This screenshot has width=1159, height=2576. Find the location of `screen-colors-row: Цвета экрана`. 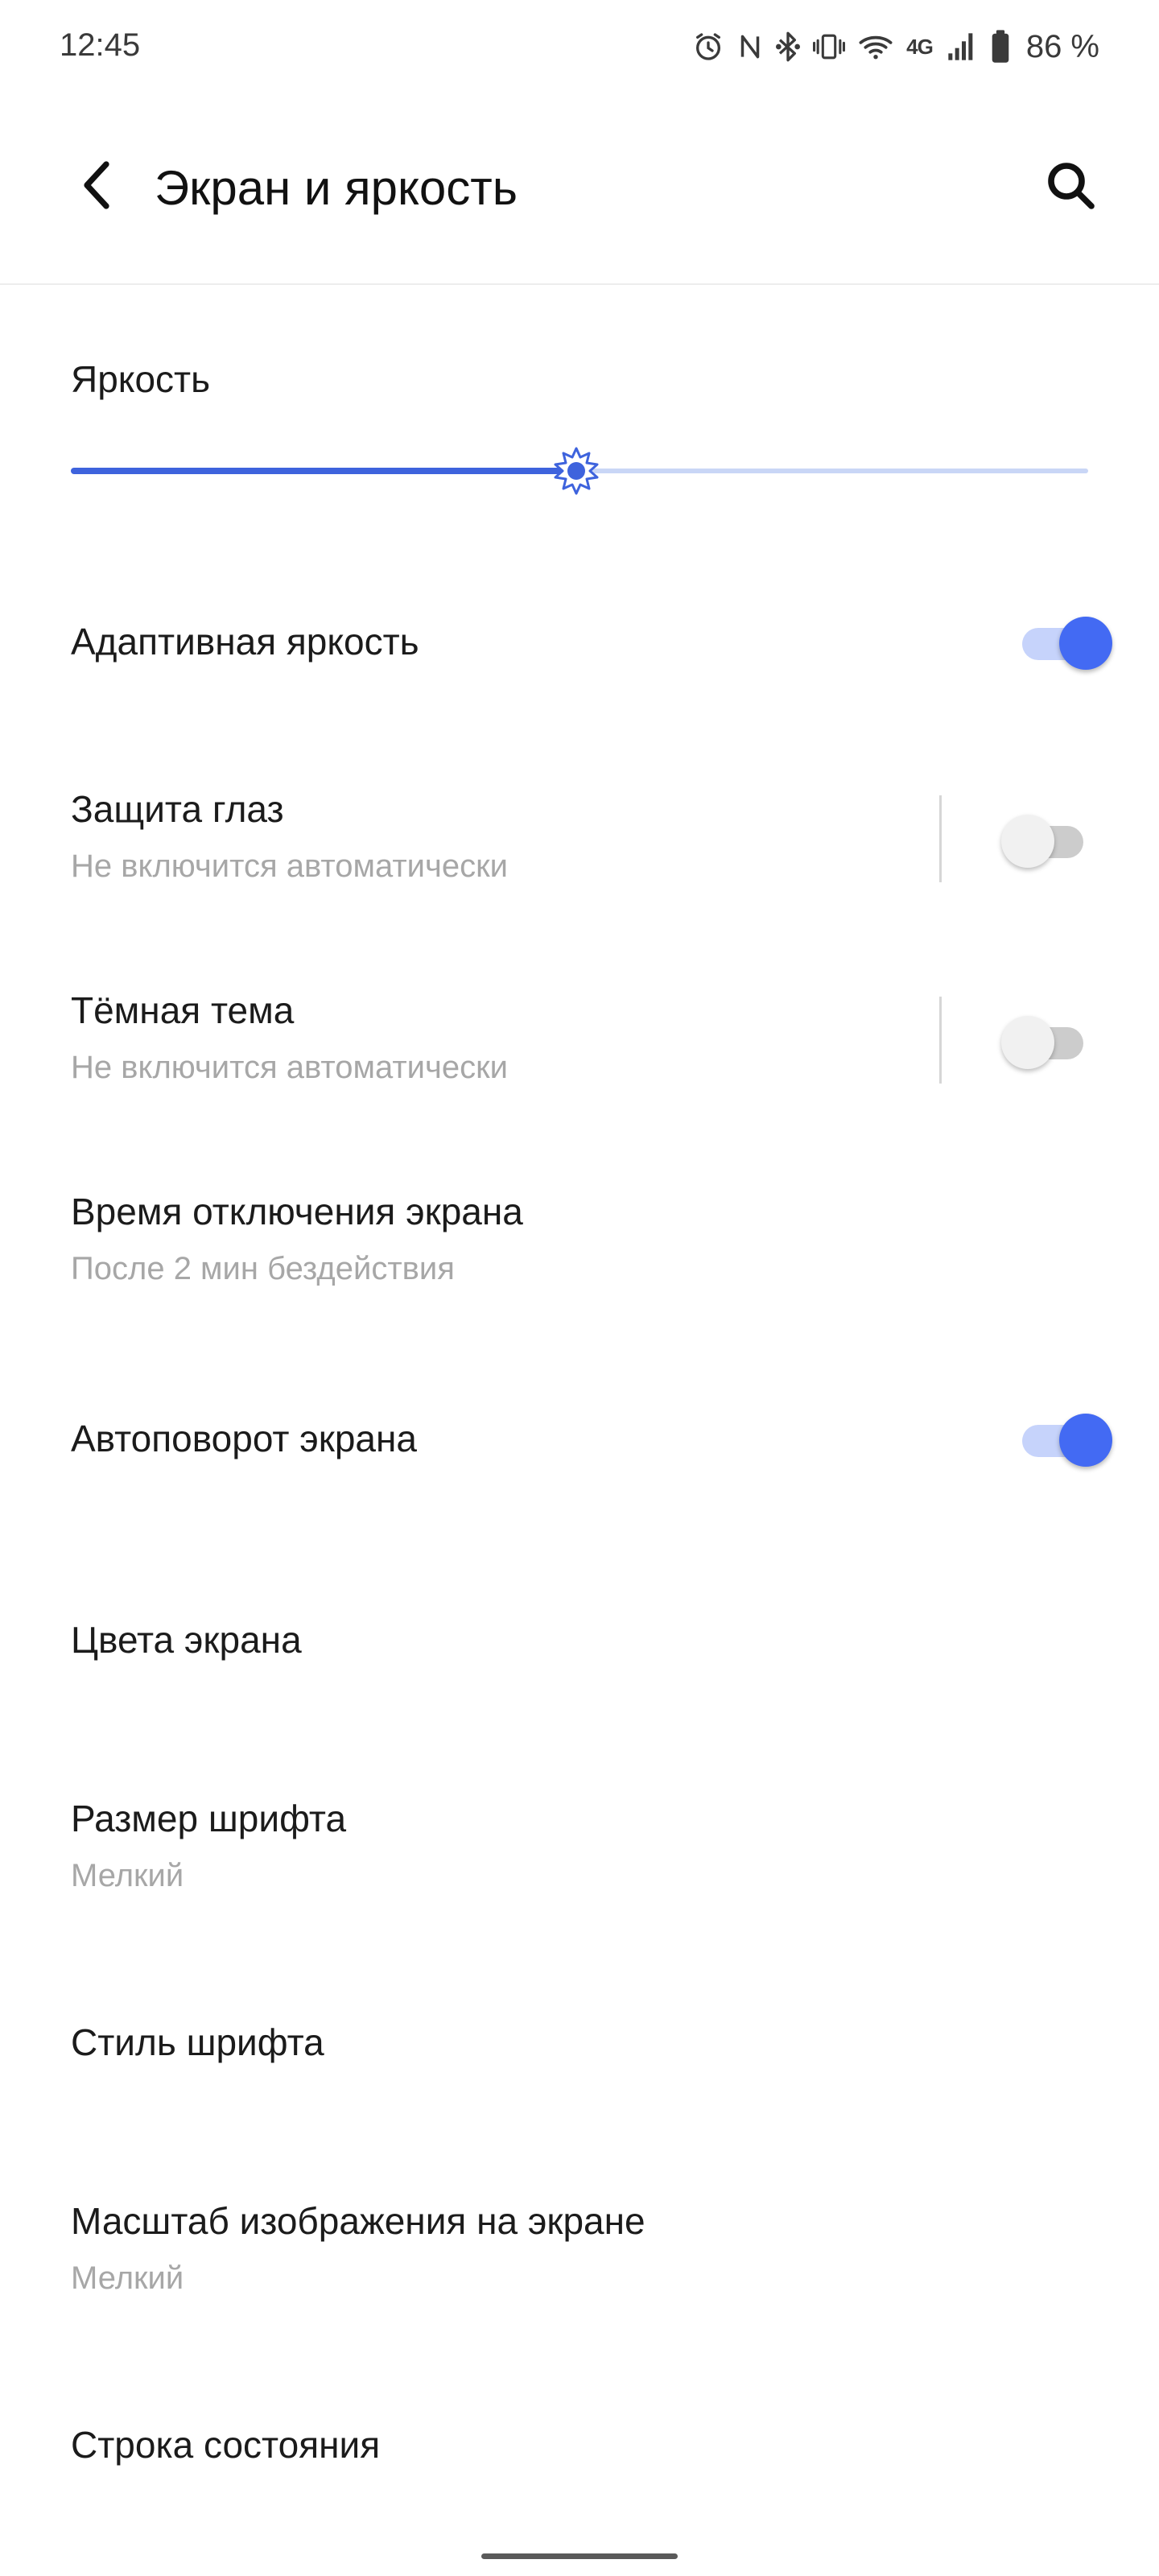

screen-colors-row: Цвета экрана is located at coordinates (579, 1646).